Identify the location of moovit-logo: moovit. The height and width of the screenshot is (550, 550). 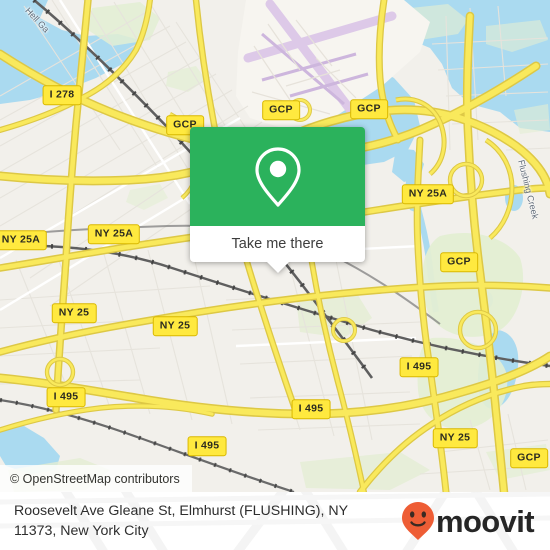
(468, 521).